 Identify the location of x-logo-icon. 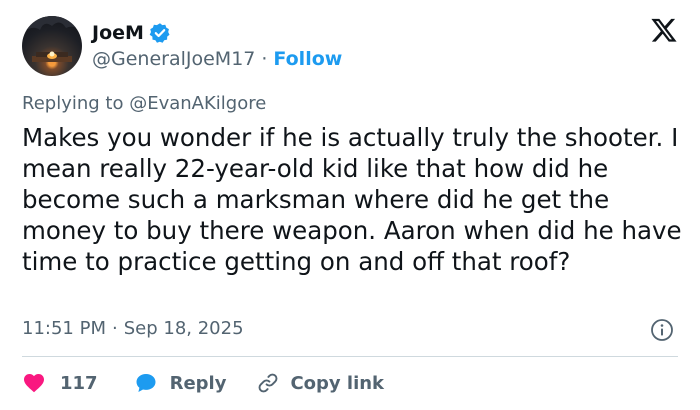
(664, 30).